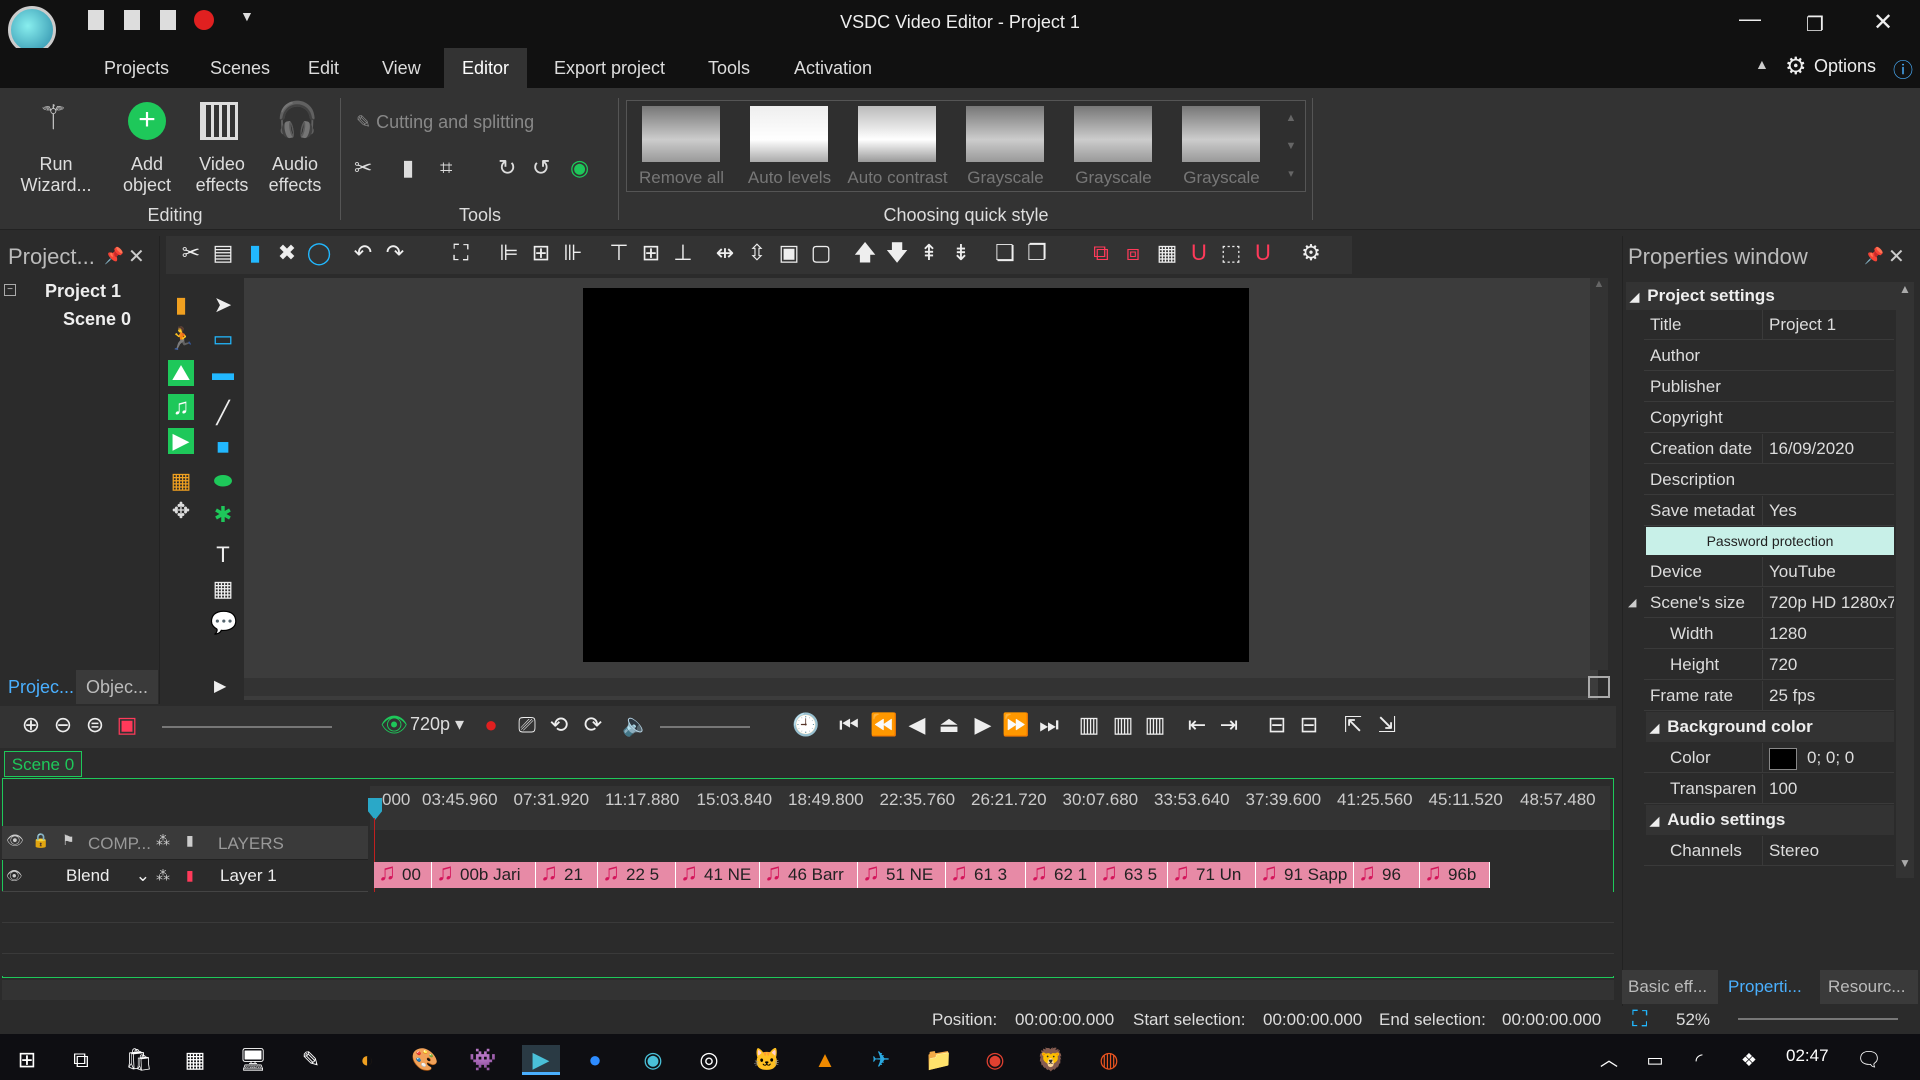  What do you see at coordinates (961, 253) in the screenshot?
I see `send-back-icon: ⇟` at bounding box center [961, 253].